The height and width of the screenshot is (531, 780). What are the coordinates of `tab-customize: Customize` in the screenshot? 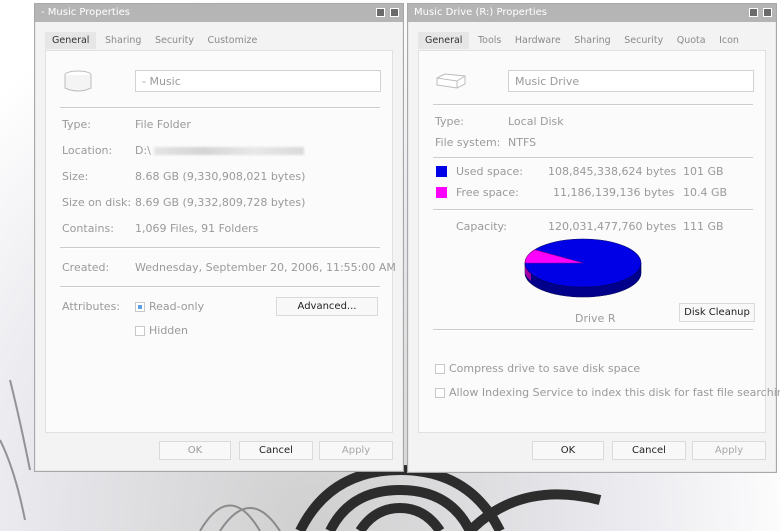 It's located at (232, 40).